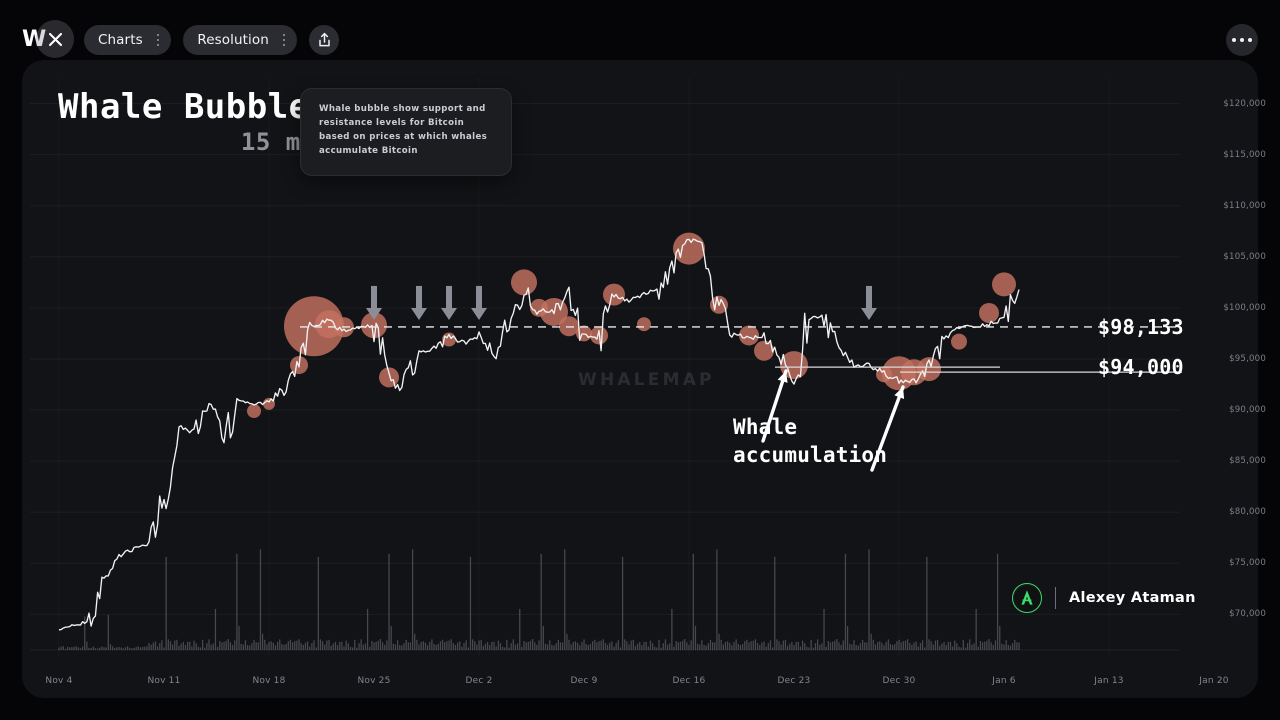 The width and height of the screenshot is (1280, 720). What do you see at coordinates (164, 681) in the screenshot?
I see `date-tick-label: Nov 11` at bounding box center [164, 681].